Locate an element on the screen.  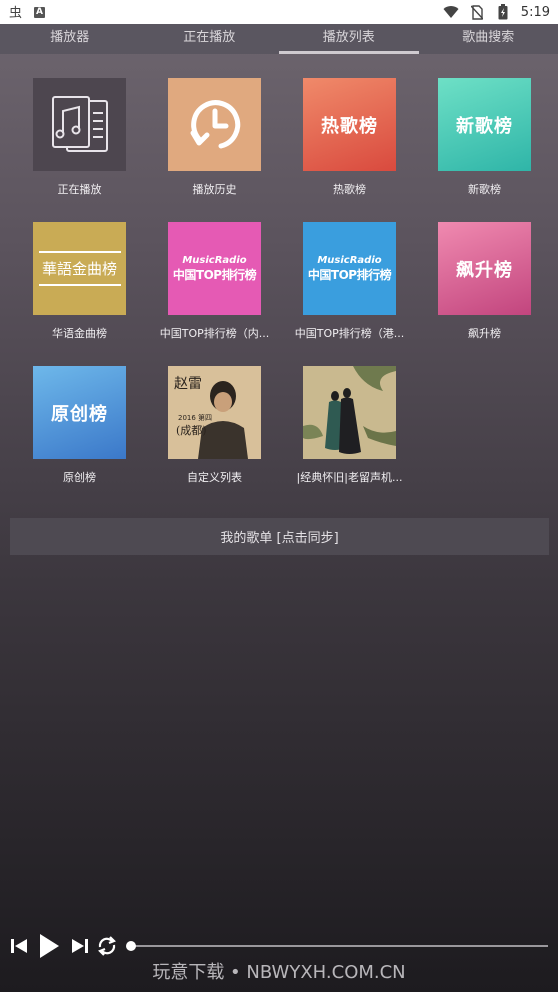
hot-songs-thumb: 热歌榜 is located at coordinates (349, 124).